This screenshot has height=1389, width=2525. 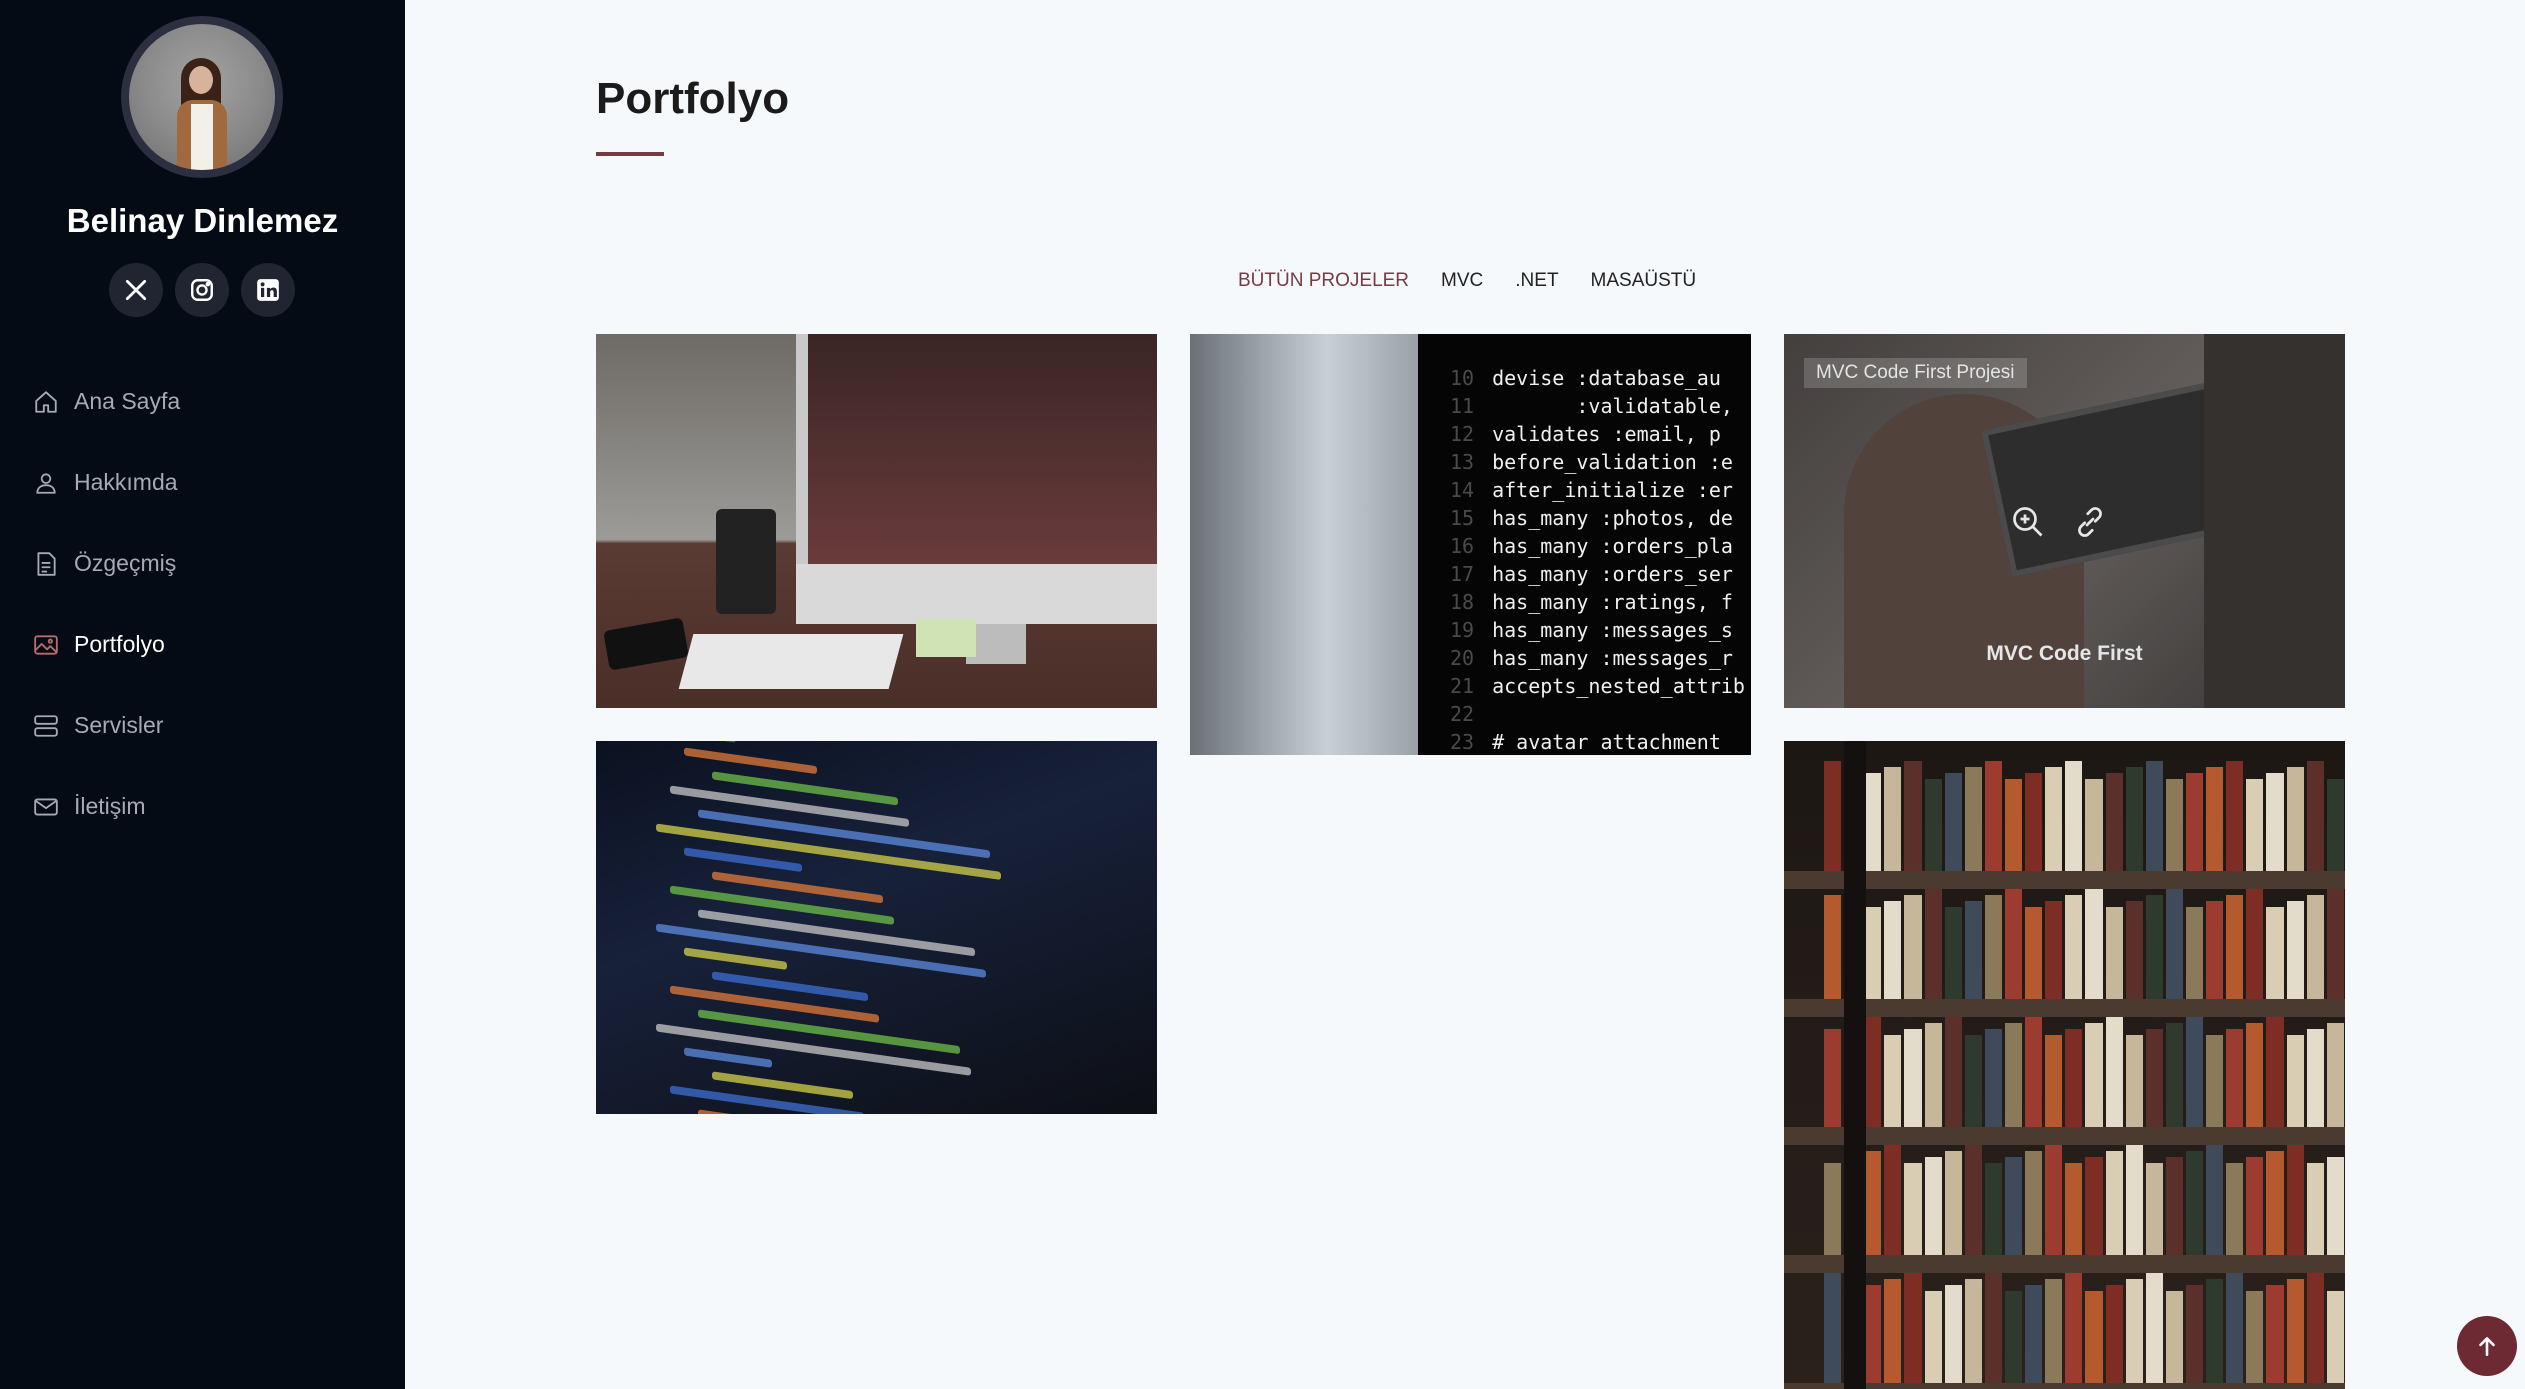 I want to click on code-line-text: validates :email, p, so click(x=1606, y=434).